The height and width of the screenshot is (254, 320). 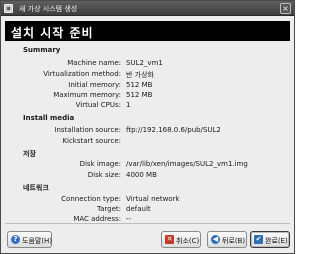 What do you see at coordinates (104, 175) in the screenshot?
I see `disk-size-label: Disk size:` at bounding box center [104, 175].